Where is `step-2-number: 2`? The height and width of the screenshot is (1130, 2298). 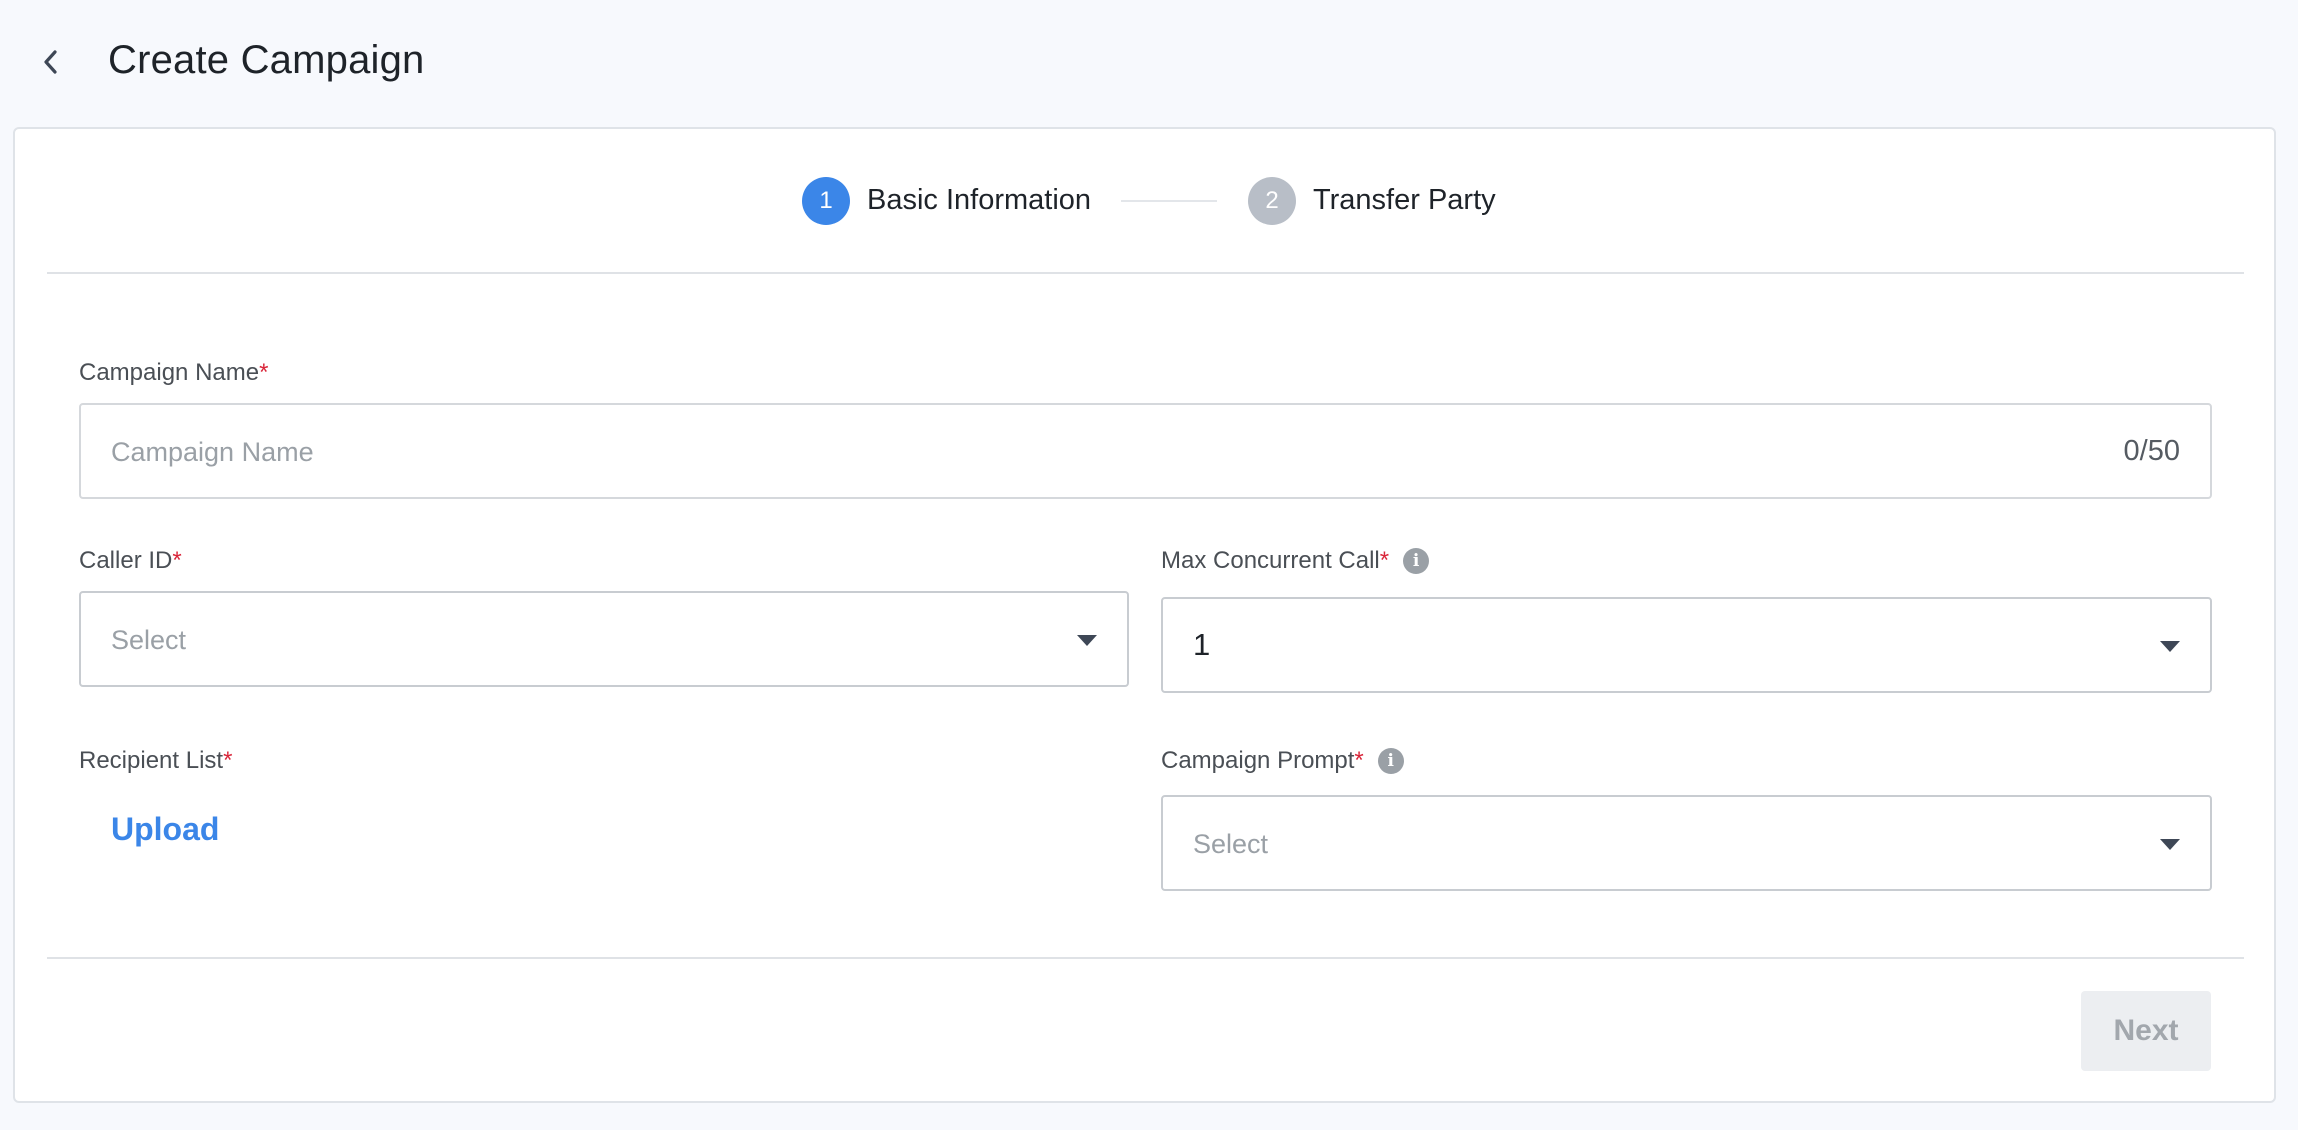
step-2-number: 2 is located at coordinates (1272, 200).